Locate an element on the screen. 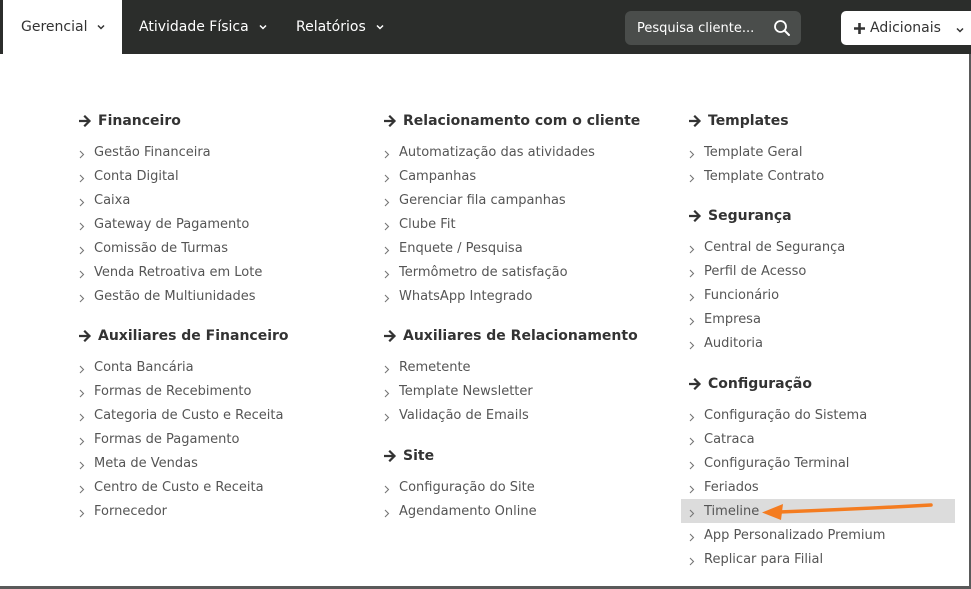  menu-item-label: Formas de Recebimento is located at coordinates (173, 391).